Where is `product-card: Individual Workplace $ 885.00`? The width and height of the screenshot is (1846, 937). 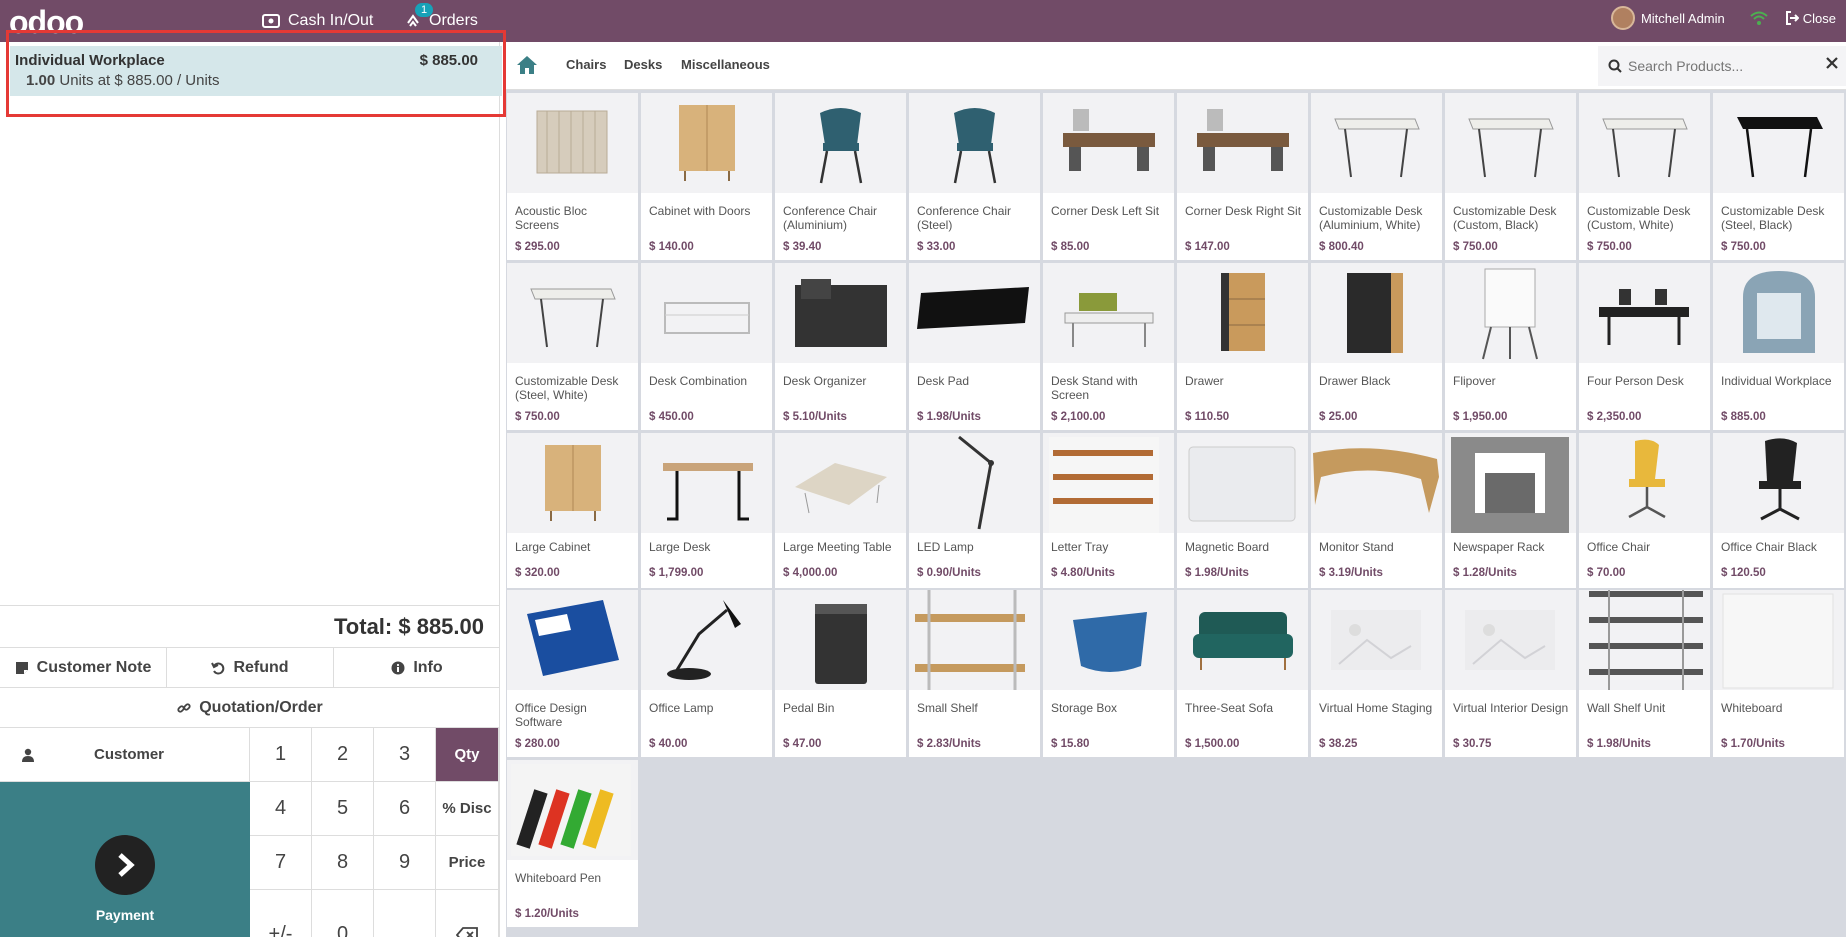
product-card: Individual Workplace $ 885.00 is located at coordinates (1778, 346).